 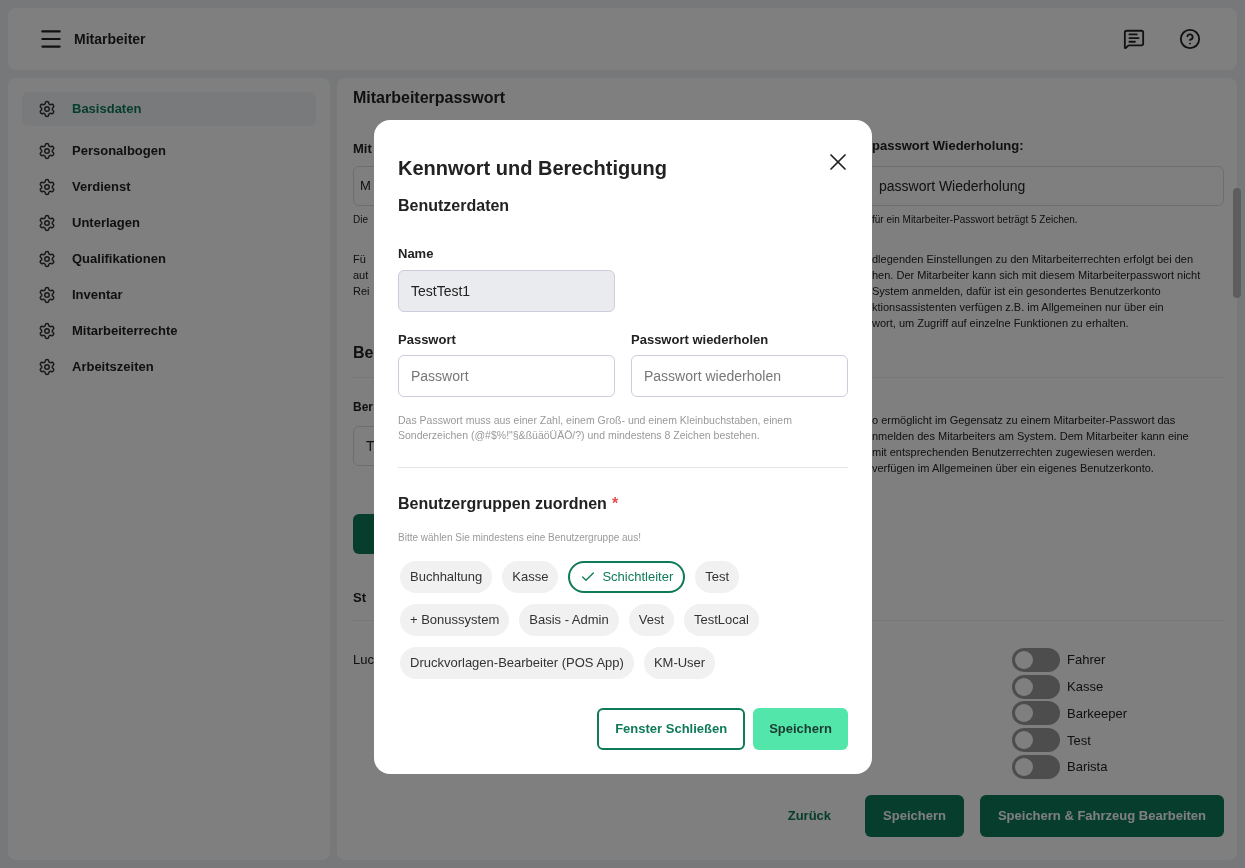 What do you see at coordinates (430, 98) in the screenshot?
I see `section-title: Mitarbeiterpasswort` at bounding box center [430, 98].